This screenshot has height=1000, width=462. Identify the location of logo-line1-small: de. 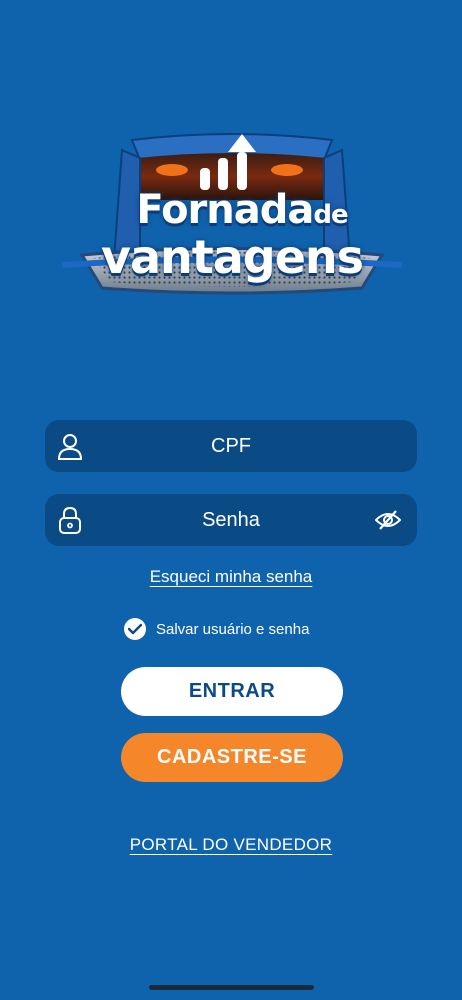
(330, 215).